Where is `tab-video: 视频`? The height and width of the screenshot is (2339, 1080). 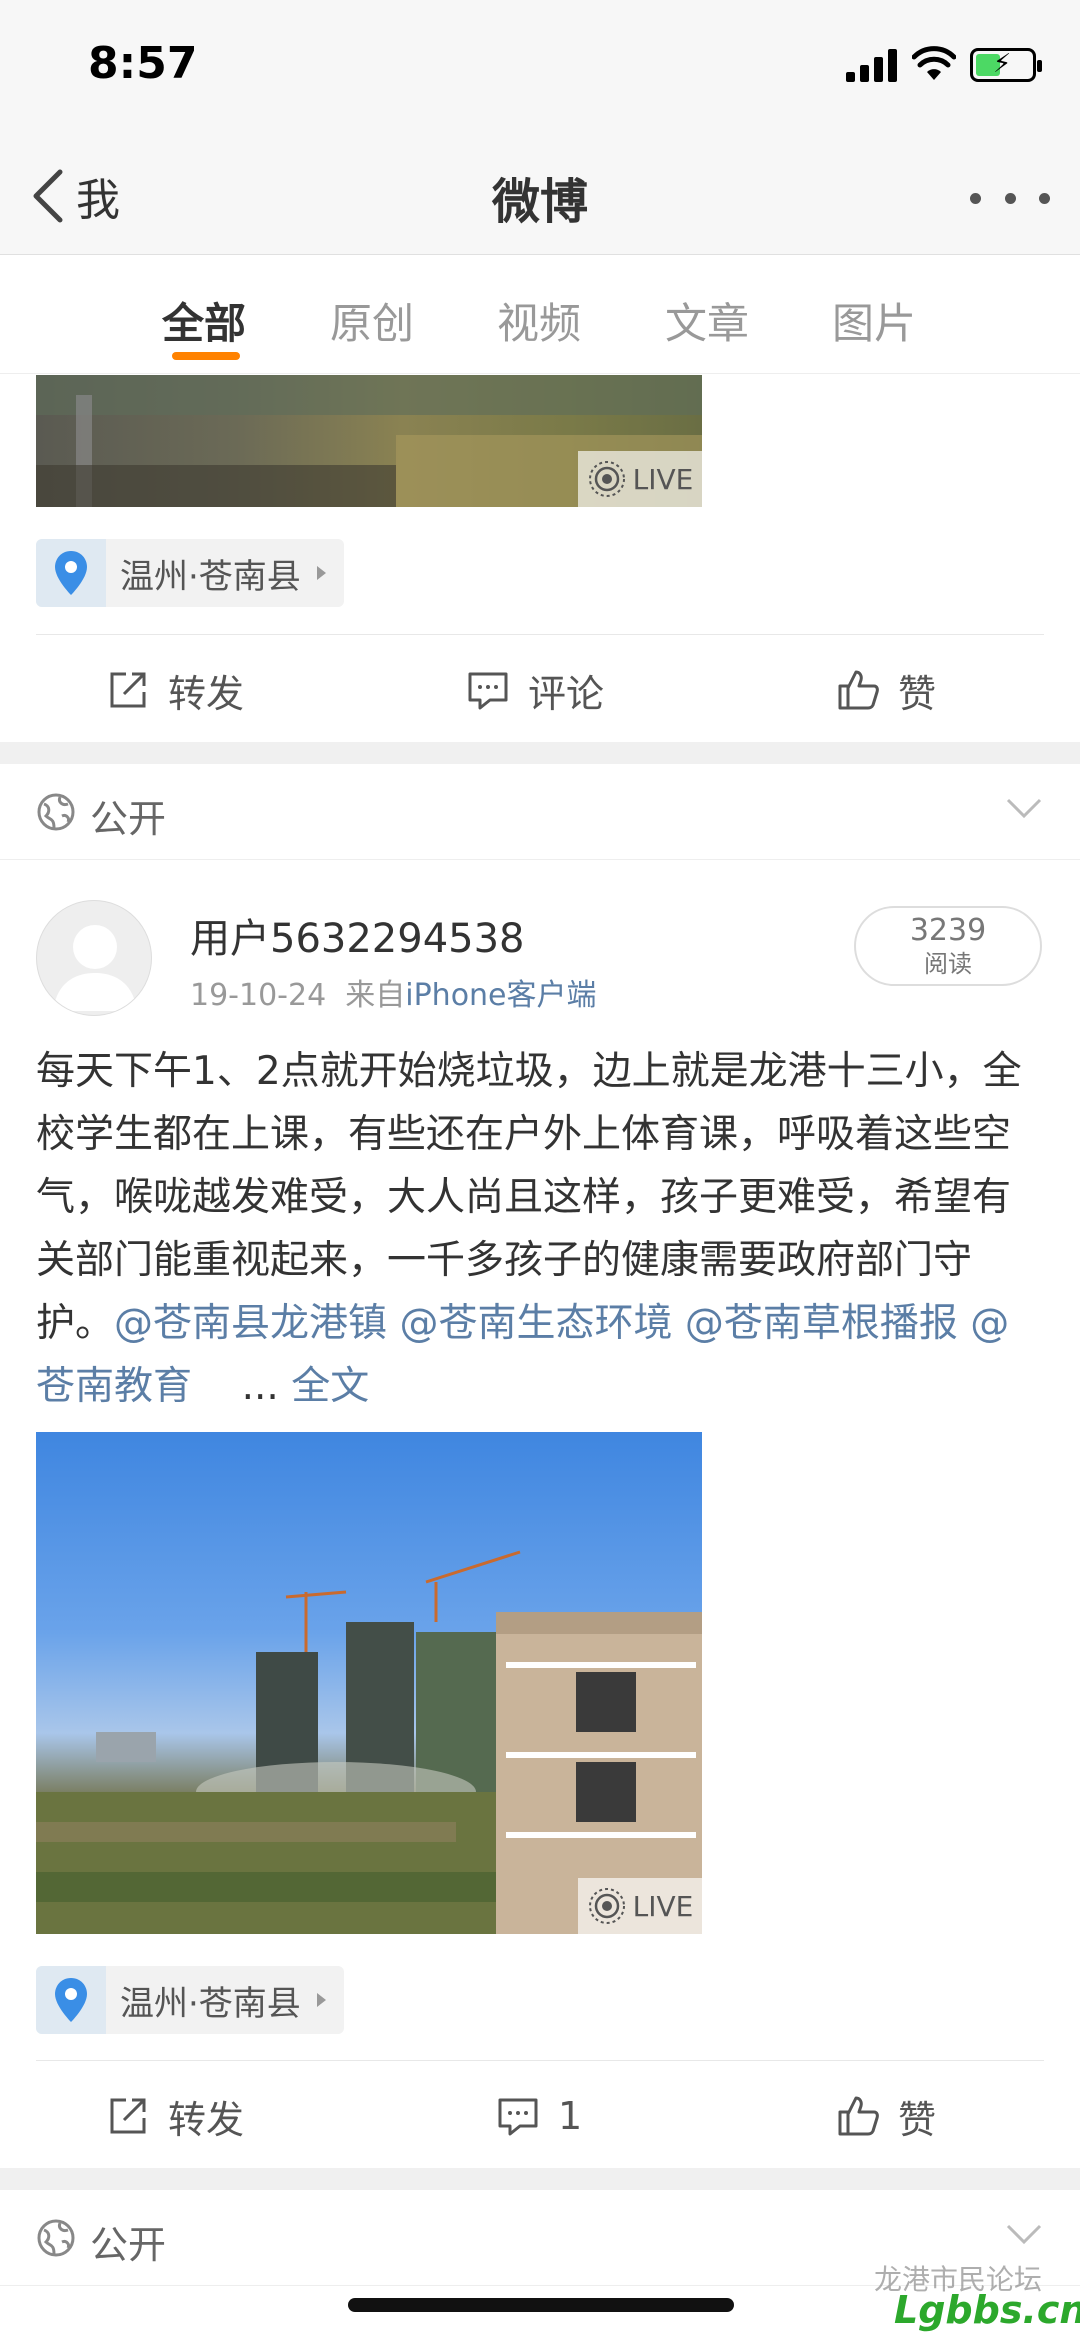 tab-video: 视频 is located at coordinates (539, 320).